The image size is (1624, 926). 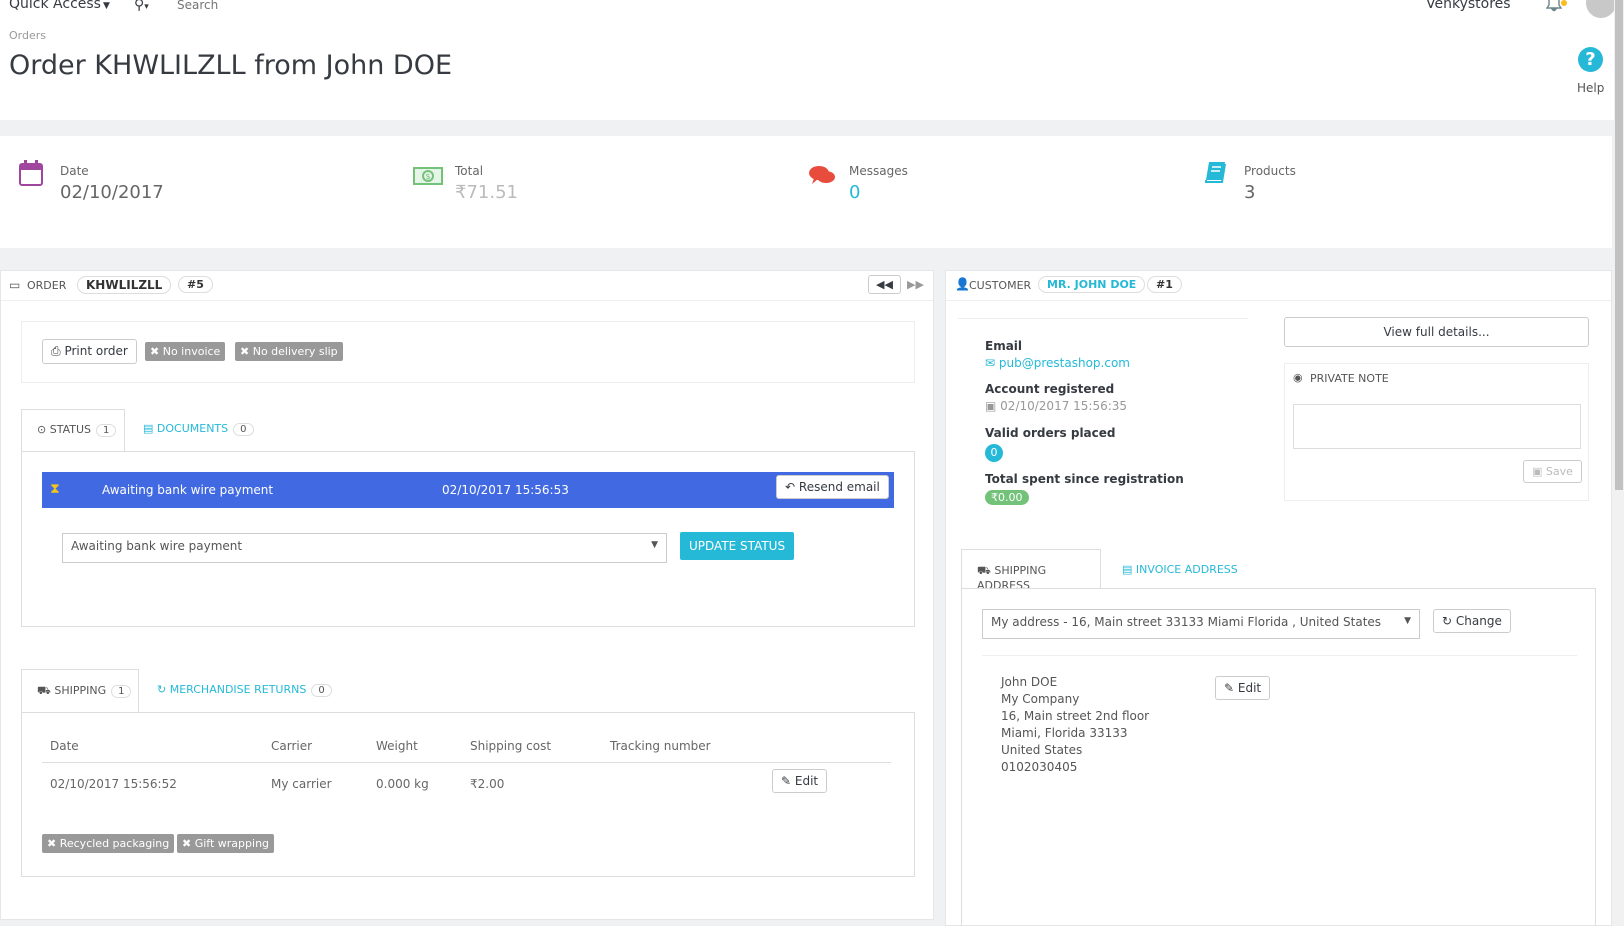 I want to click on address-line: My Company, so click(x=1040, y=699).